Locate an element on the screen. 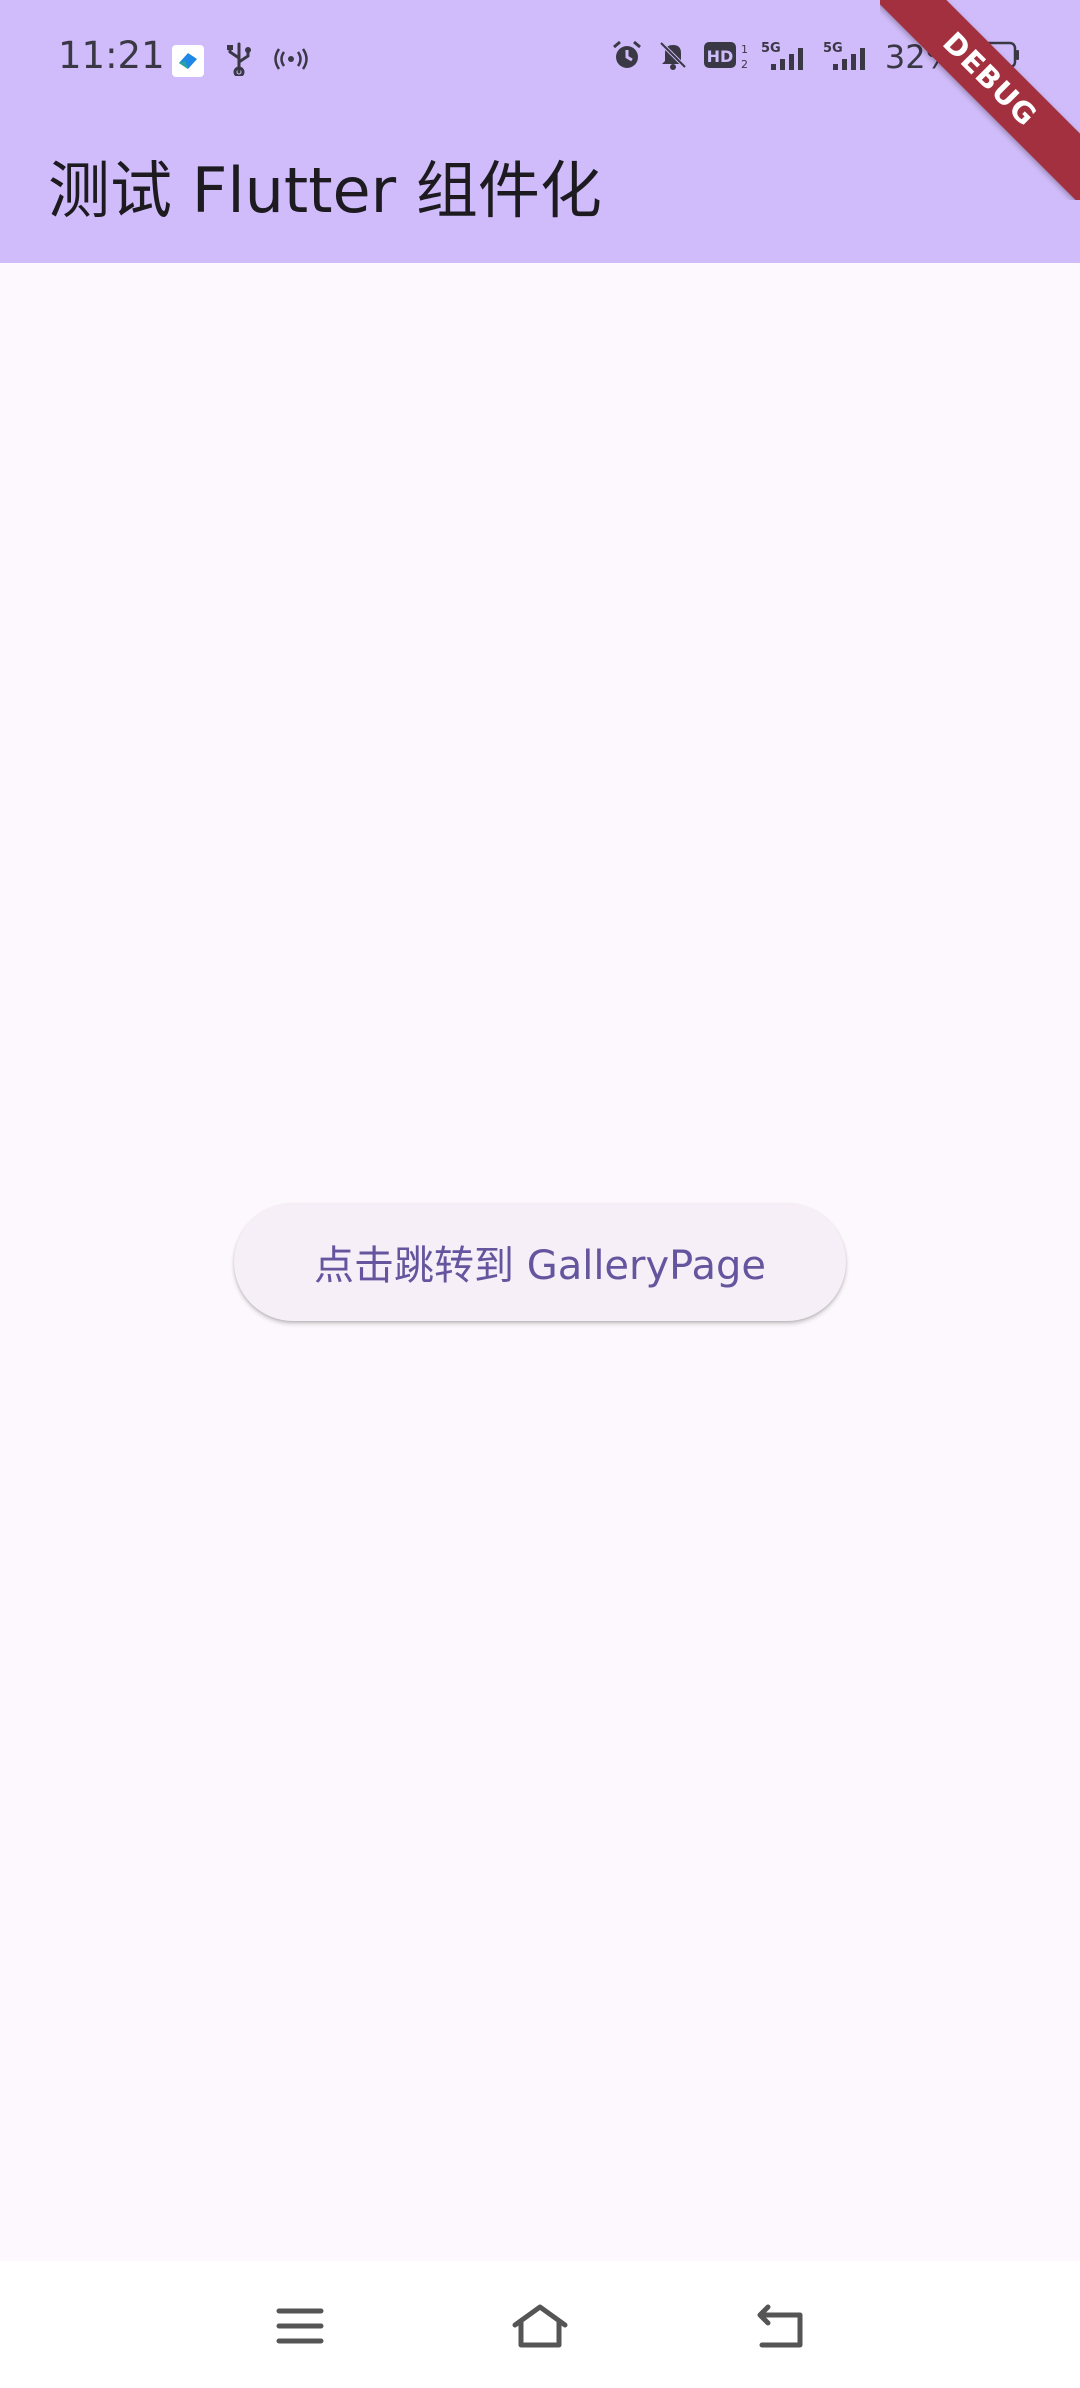 The width and height of the screenshot is (1080, 2388). goto-gallery-button: 点击跳转到 GalleryPage is located at coordinates (540, 1262).